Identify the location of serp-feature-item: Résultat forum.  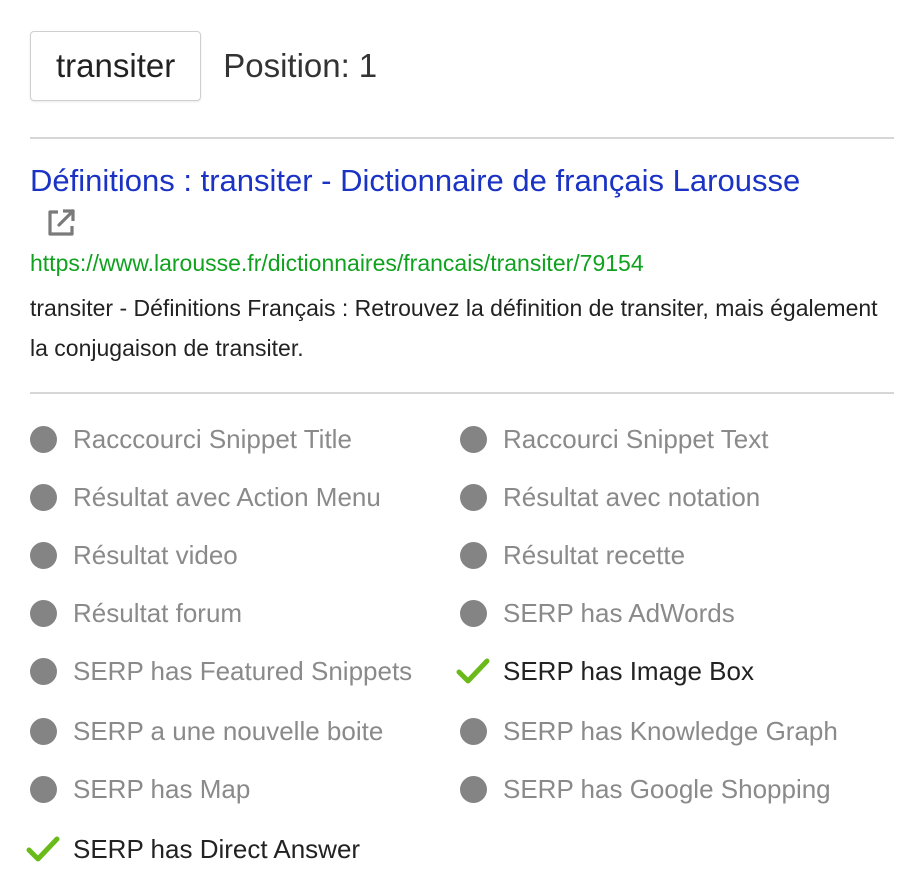
(136, 613).